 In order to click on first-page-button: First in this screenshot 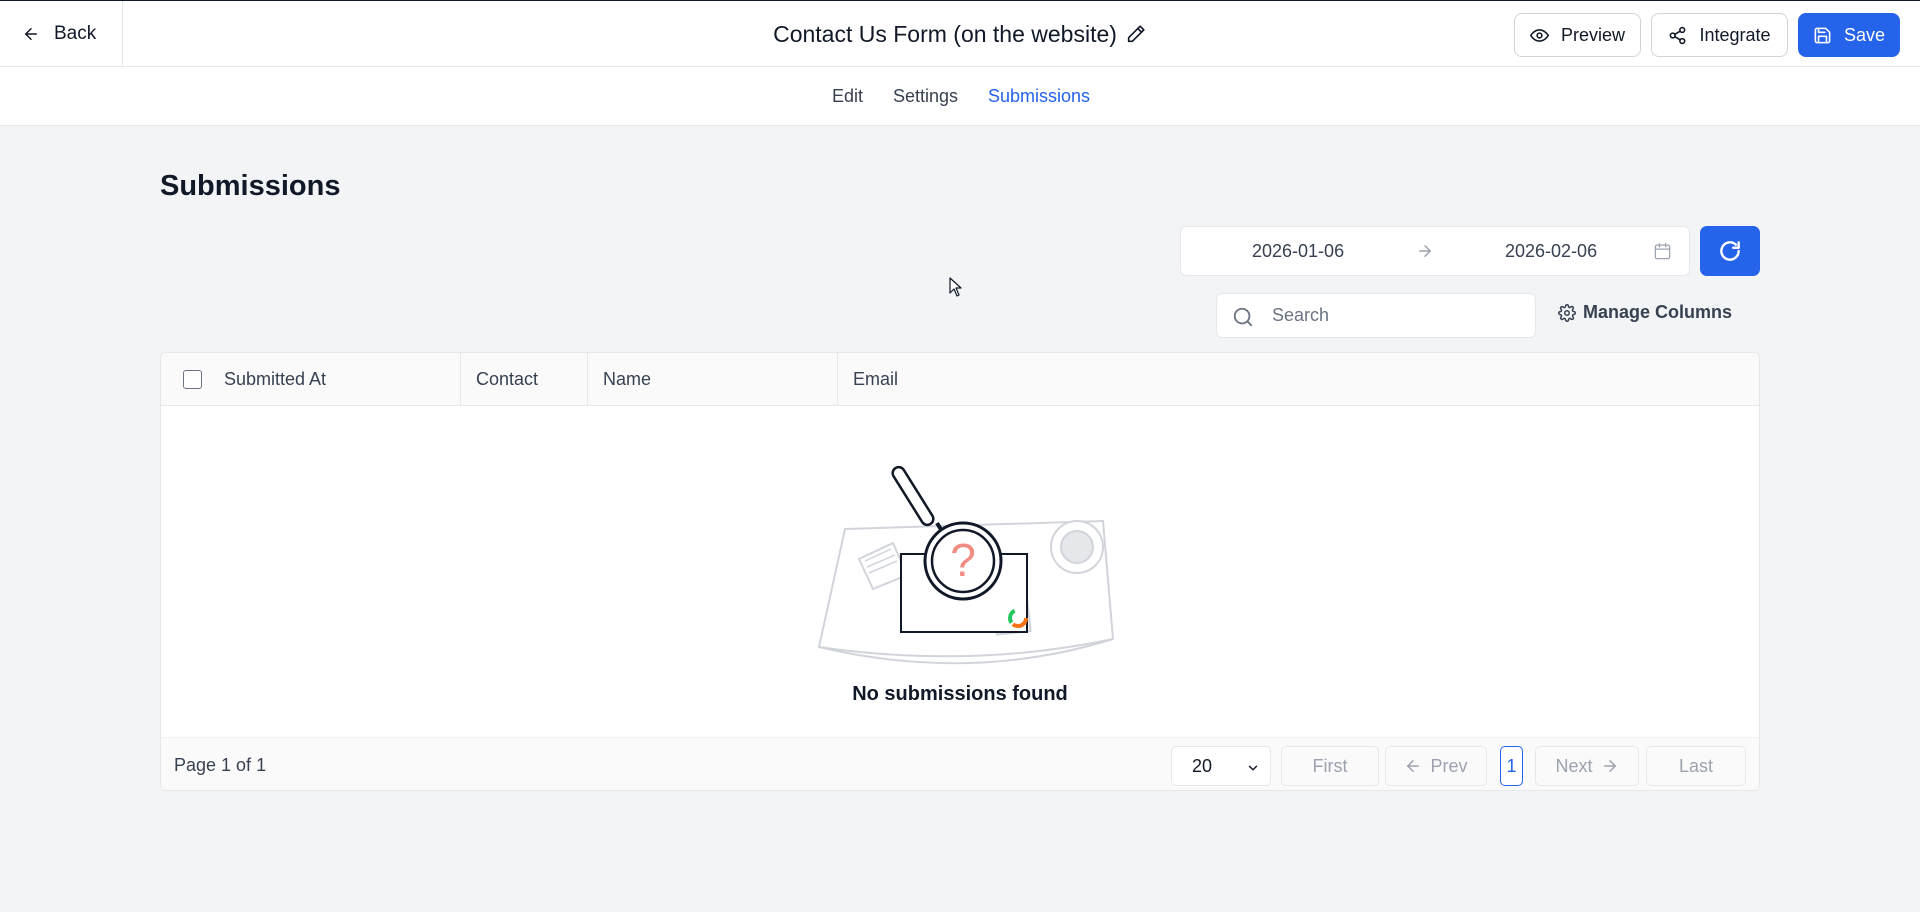, I will do `click(1330, 766)`.